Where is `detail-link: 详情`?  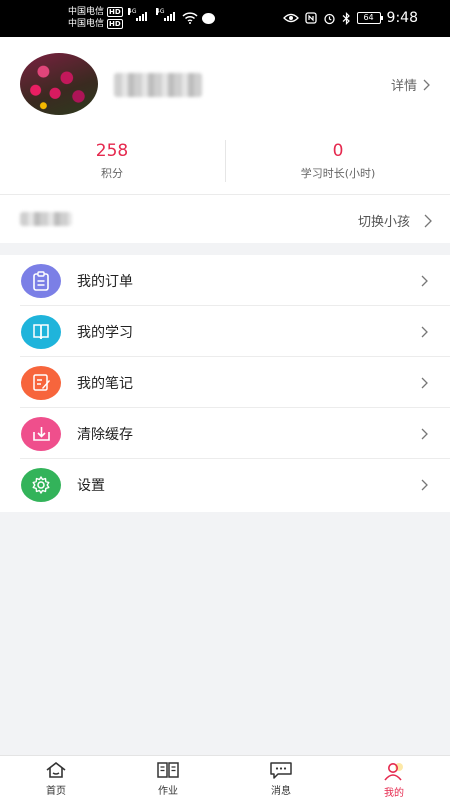
detail-link: 详情 is located at coordinates (410, 84).